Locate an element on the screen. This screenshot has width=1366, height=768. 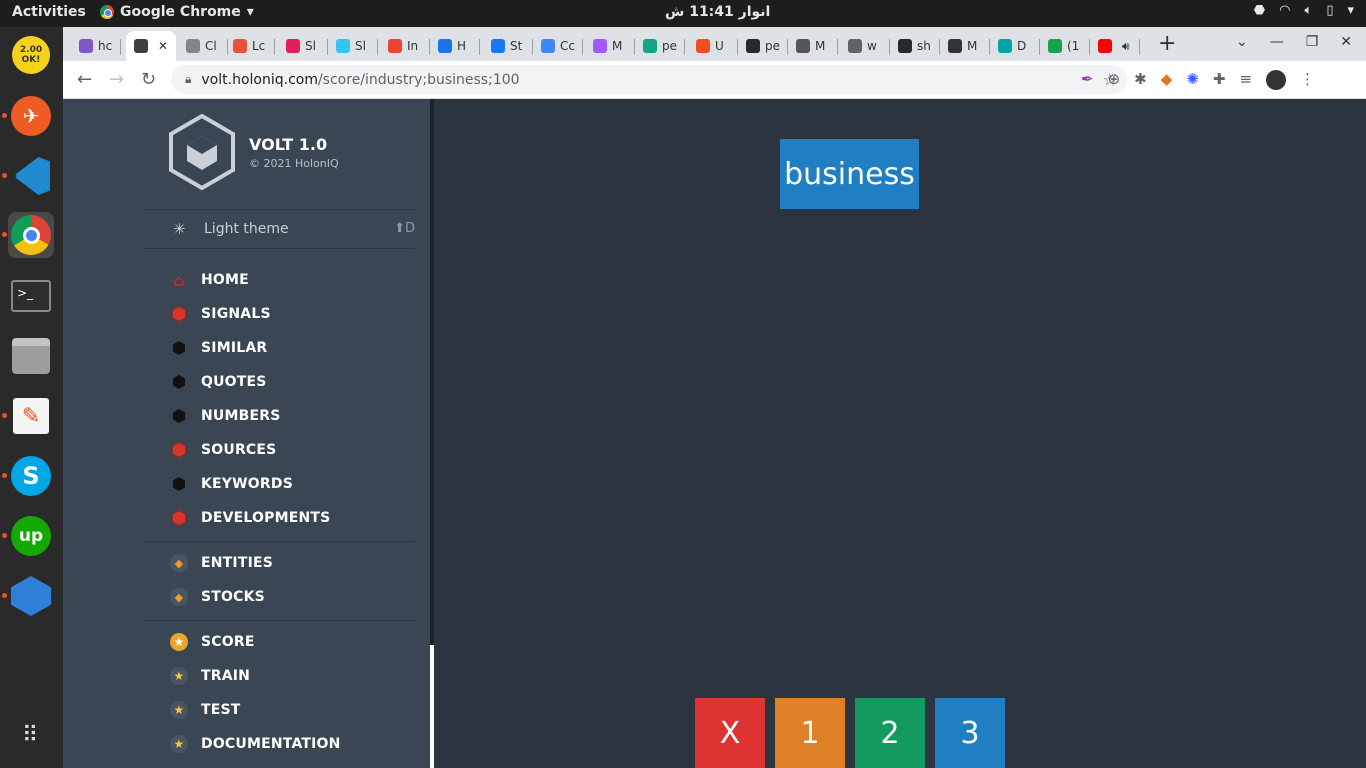
score-button-1: 1 is located at coordinates (810, 733).